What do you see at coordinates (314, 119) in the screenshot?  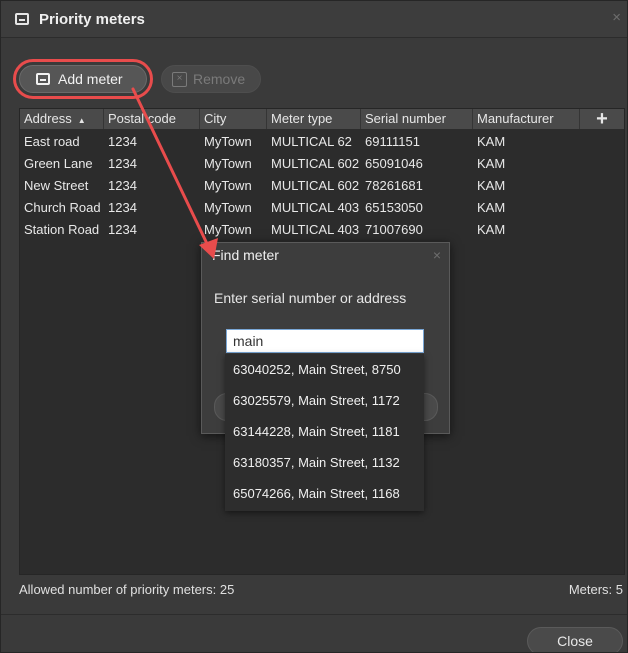 I see `column-header-meter-type: Meter type` at bounding box center [314, 119].